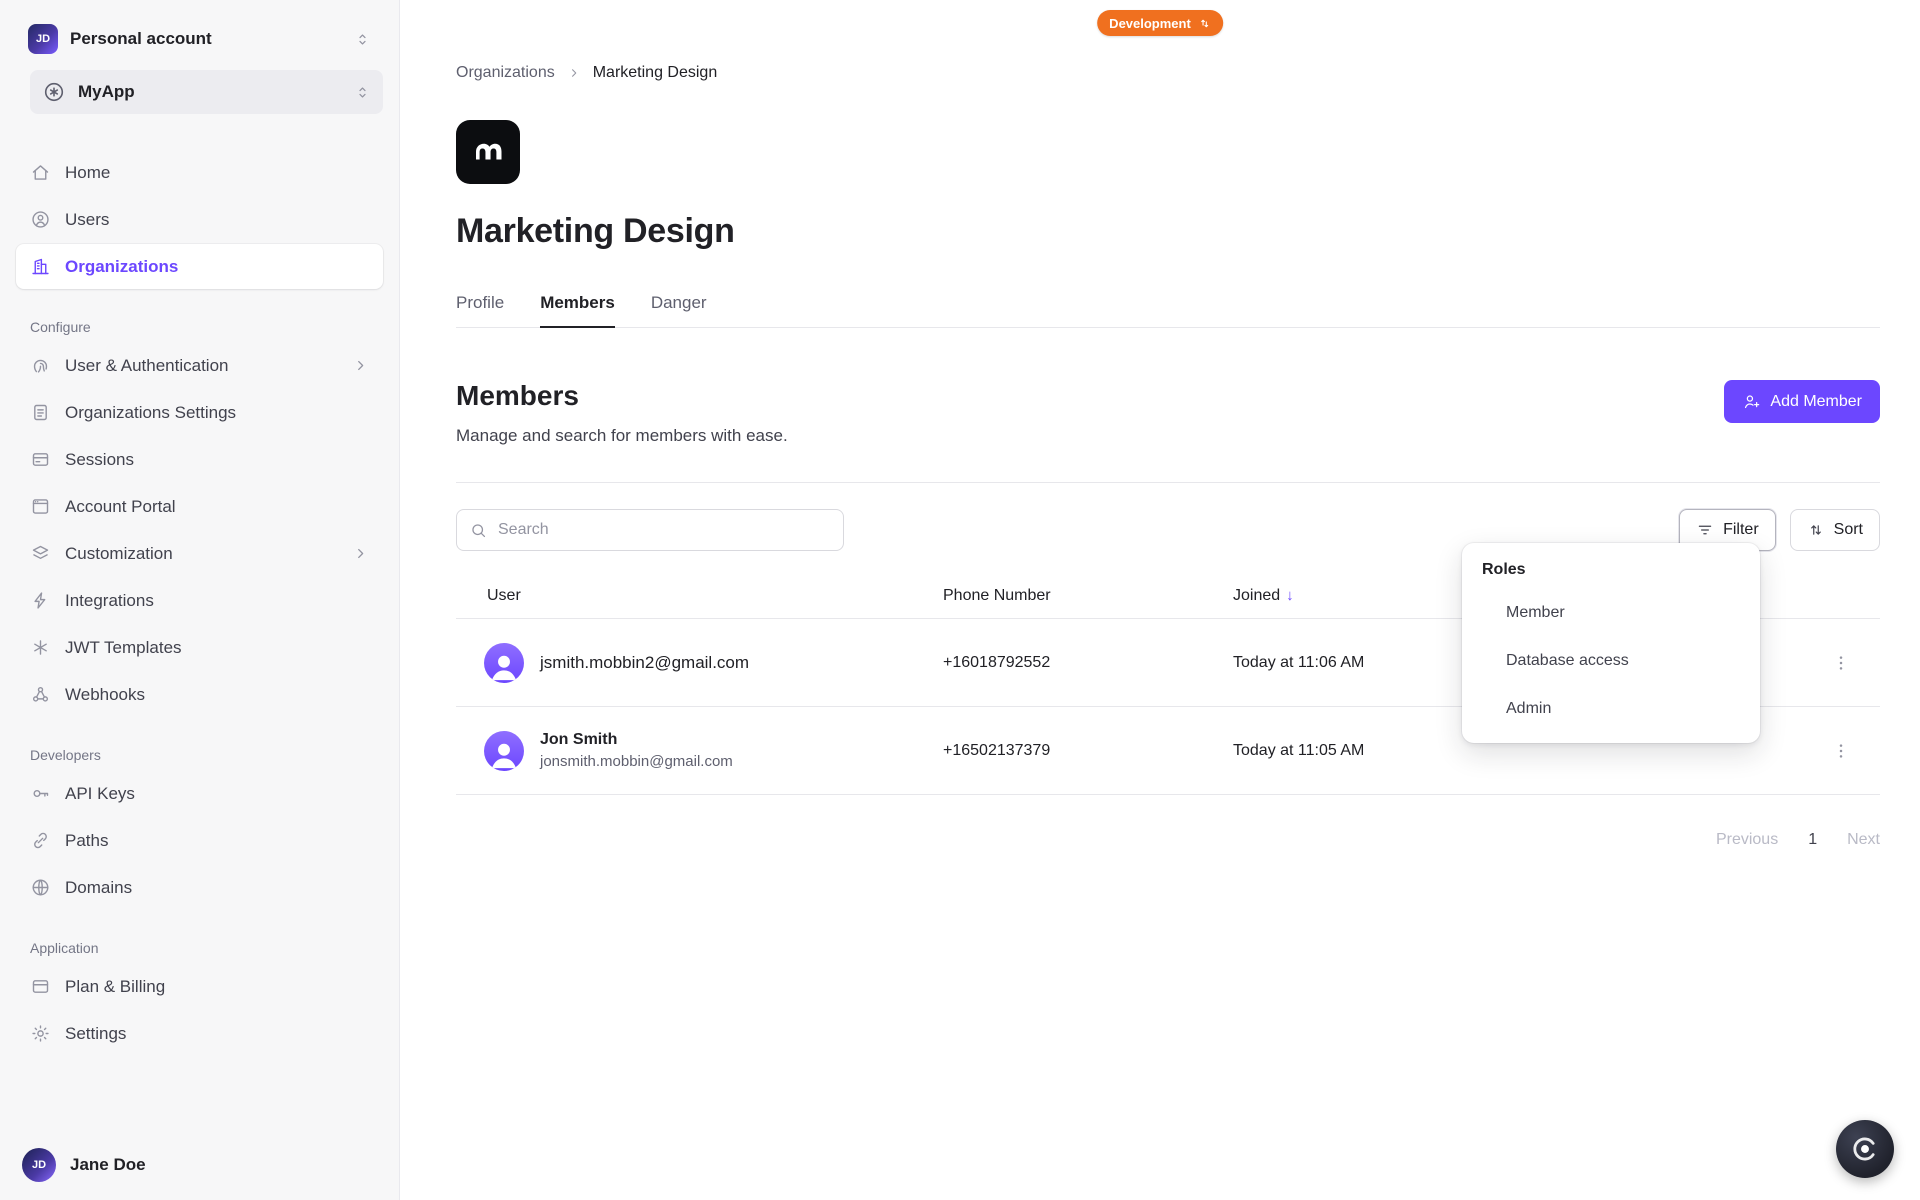 Image resolution: width=1920 pixels, height=1200 pixels. Describe the element at coordinates (1204, 23) in the screenshot. I see `swap-arrows-icon` at that location.